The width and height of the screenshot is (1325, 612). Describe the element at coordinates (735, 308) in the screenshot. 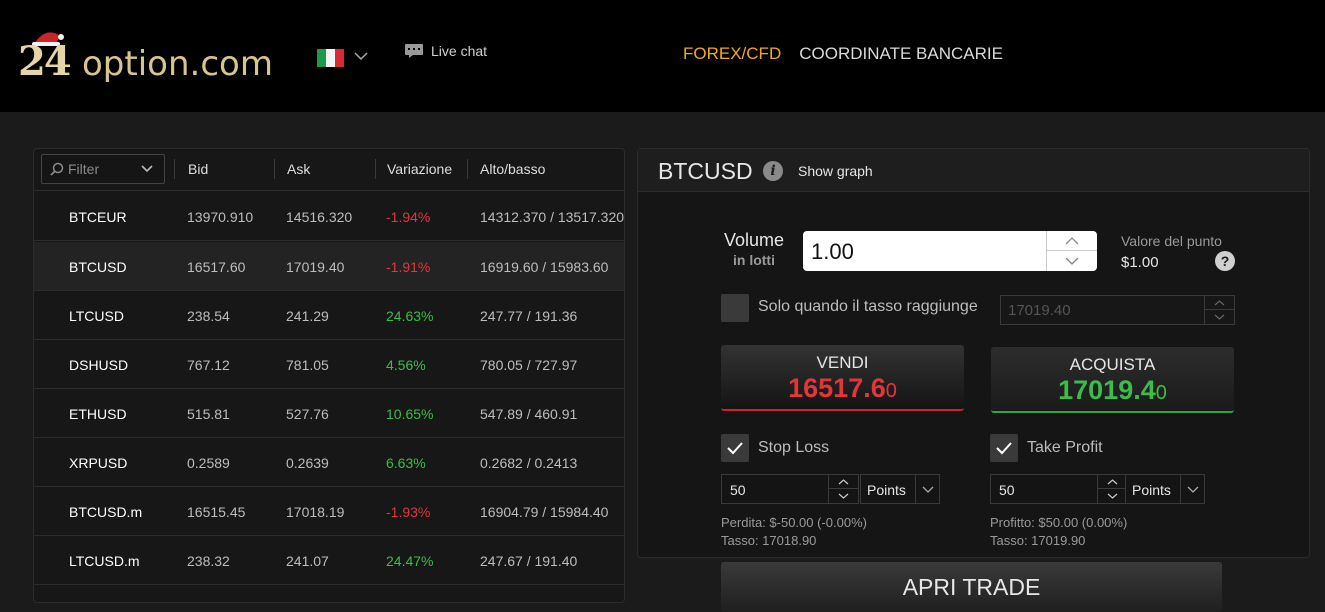

I see `solo-quando-checkbox` at that location.